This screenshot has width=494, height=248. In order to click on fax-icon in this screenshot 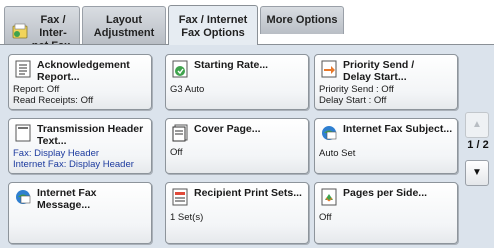, I will do `click(20, 31)`.